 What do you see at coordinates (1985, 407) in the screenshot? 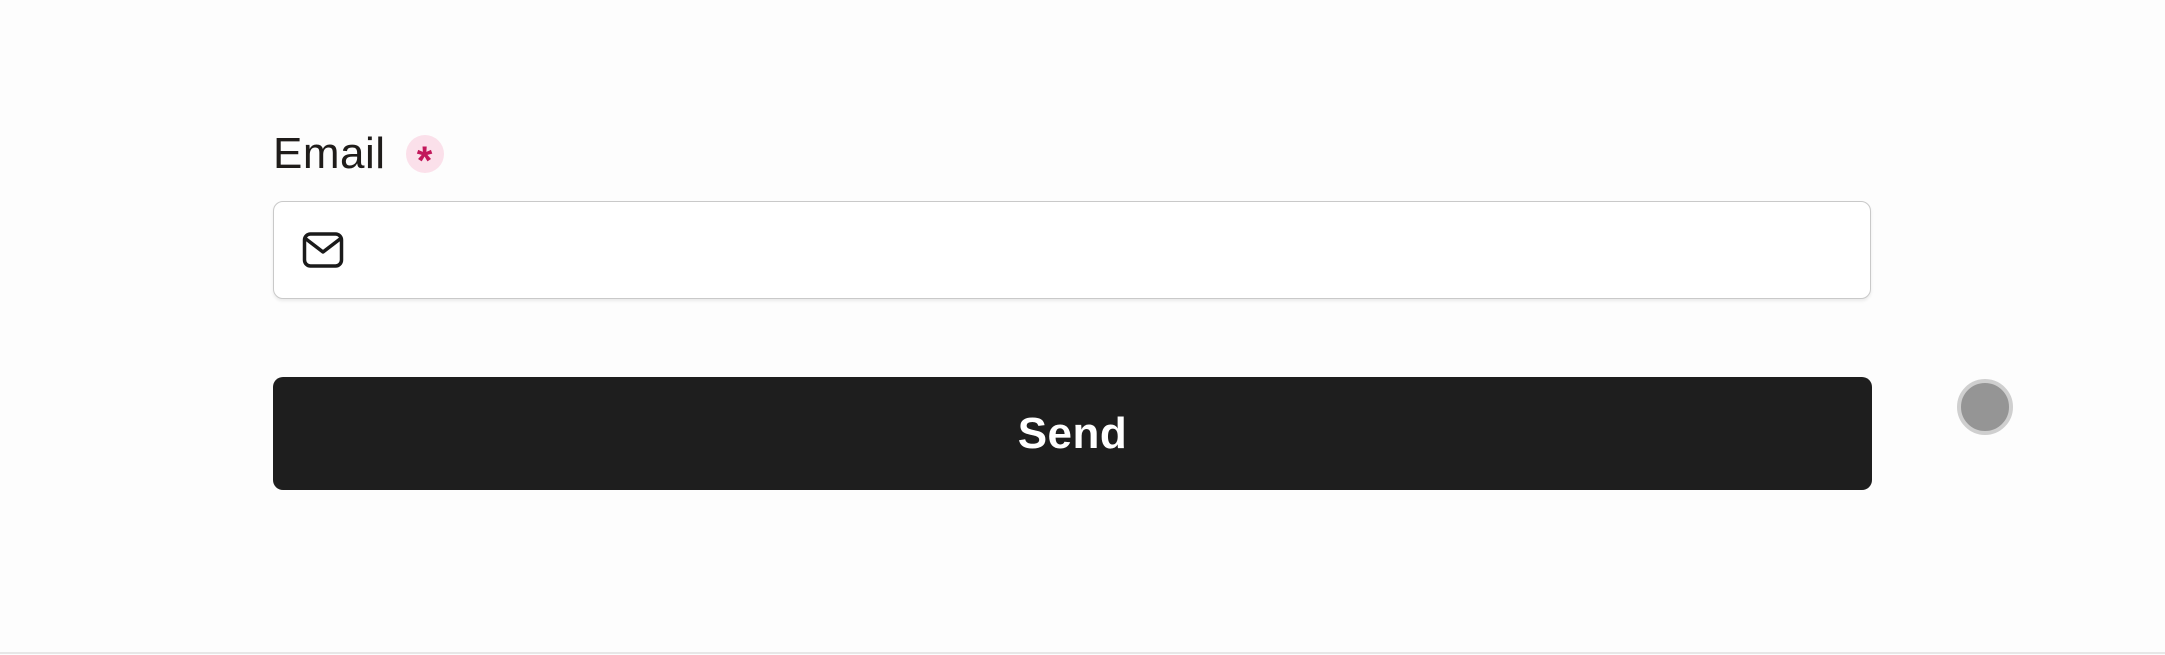
I see `floating-dot` at bounding box center [1985, 407].